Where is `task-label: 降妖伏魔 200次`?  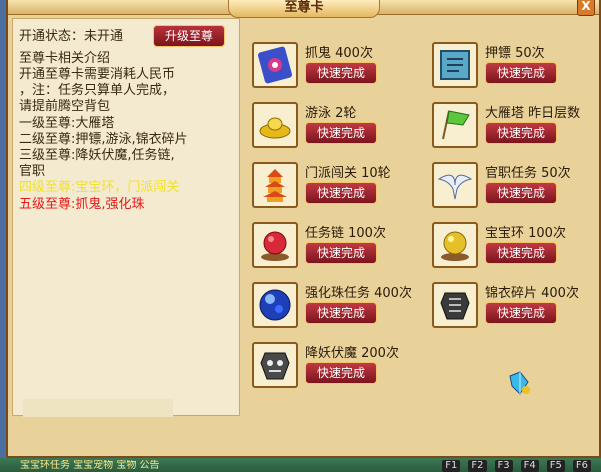 task-label: 降妖伏魔 200次 is located at coordinates (352, 353).